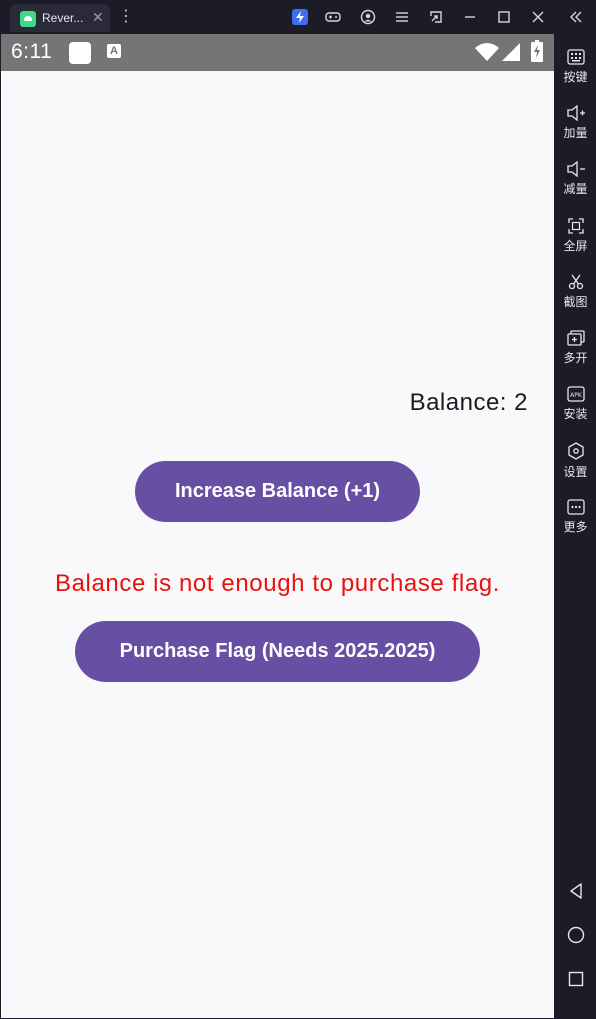 Image resolution: width=596 pixels, height=1019 pixels. I want to click on sidebar-item-label: 更多, so click(575, 527).